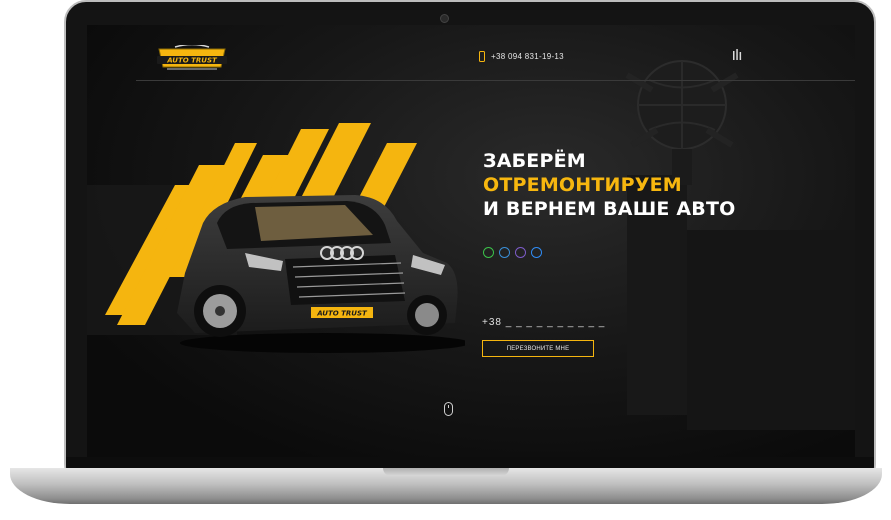 This screenshot has height=520, width=891. Describe the element at coordinates (448, 409) in the screenshot. I see `scroll-mouse-icon` at that location.